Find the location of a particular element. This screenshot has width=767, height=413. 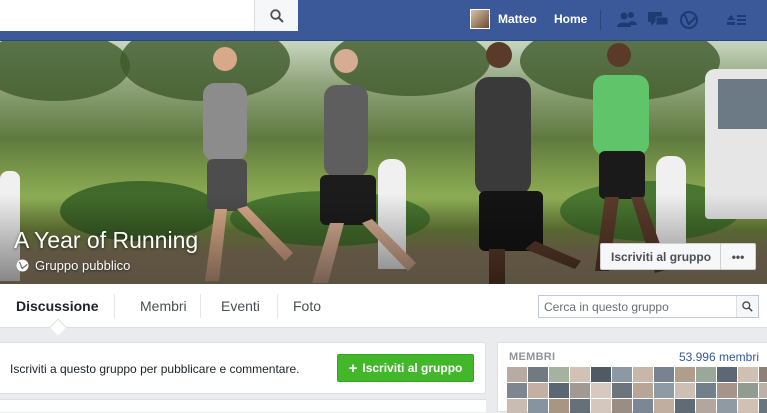

settings-menu-icon is located at coordinates (736, 20).